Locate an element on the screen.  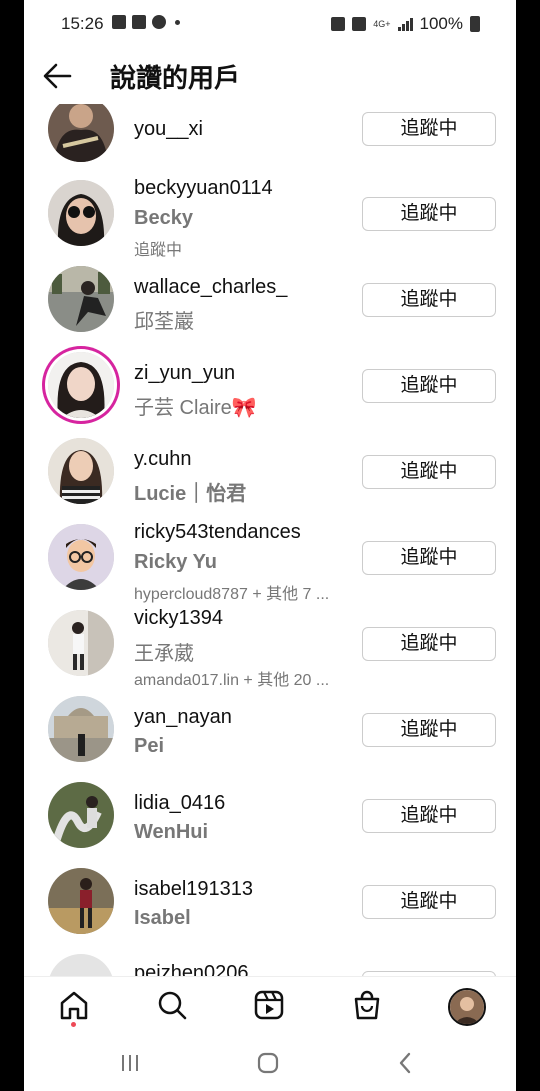
status-right: 4G+ 100% is located at coordinates (405, 24).